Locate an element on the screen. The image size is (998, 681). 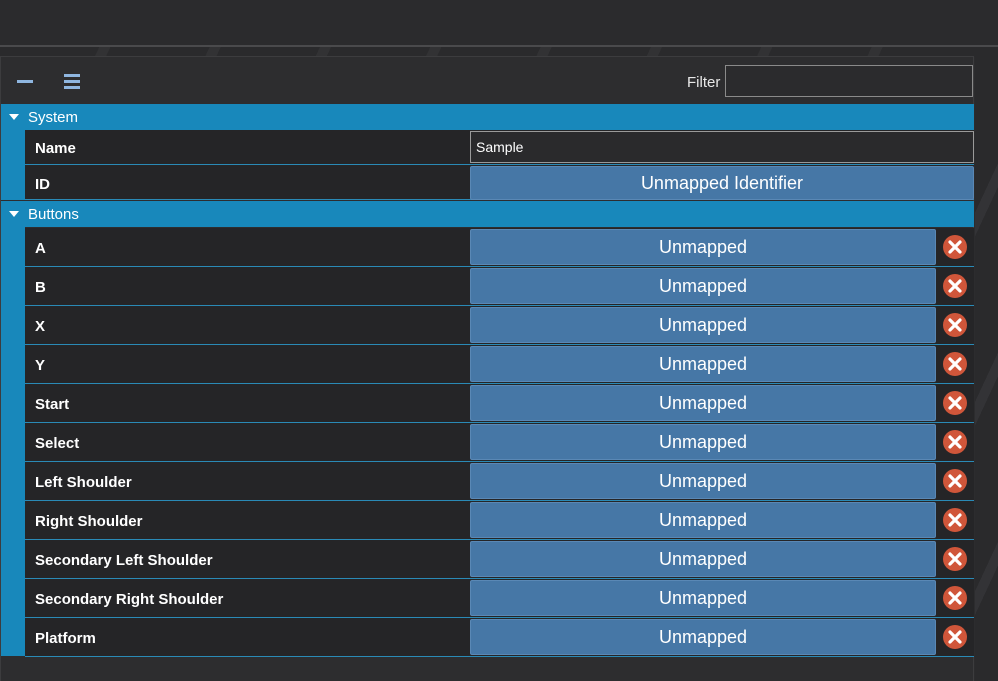
row-label: ID is located at coordinates (42, 184).